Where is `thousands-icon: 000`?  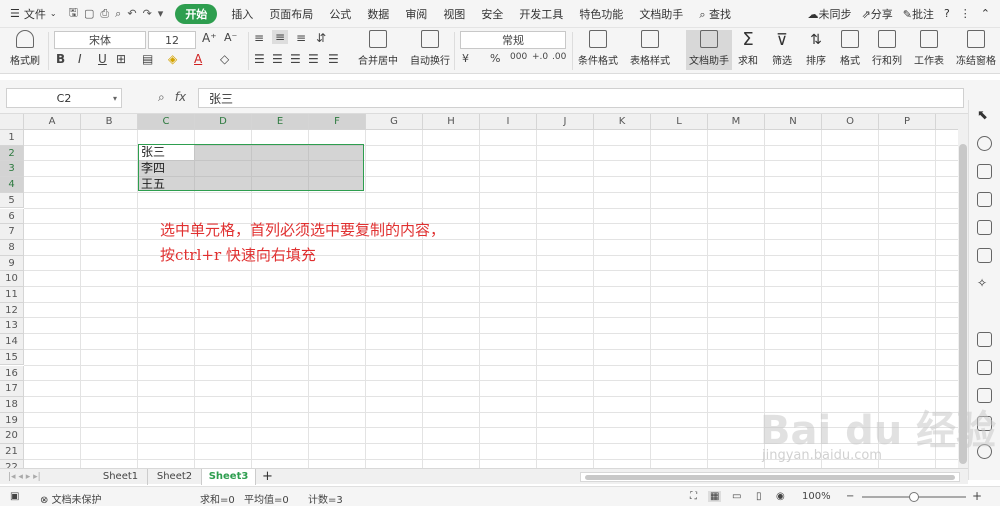 thousands-icon: 000 is located at coordinates (518, 57).